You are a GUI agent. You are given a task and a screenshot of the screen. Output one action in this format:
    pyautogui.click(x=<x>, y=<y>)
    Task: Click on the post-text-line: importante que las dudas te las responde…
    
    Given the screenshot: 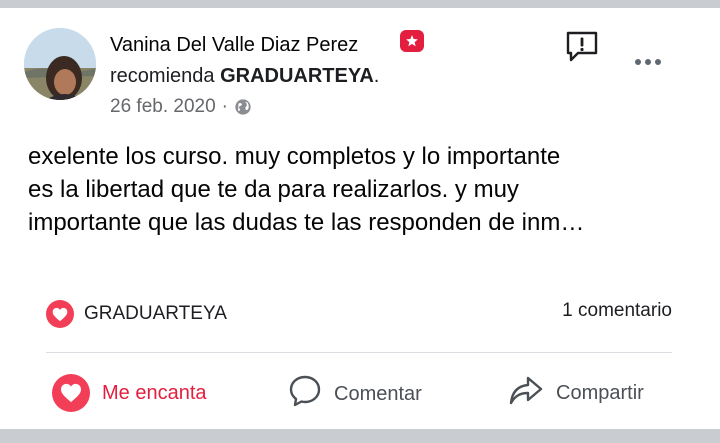 What is the action you would take?
    pyautogui.click(x=358, y=222)
    